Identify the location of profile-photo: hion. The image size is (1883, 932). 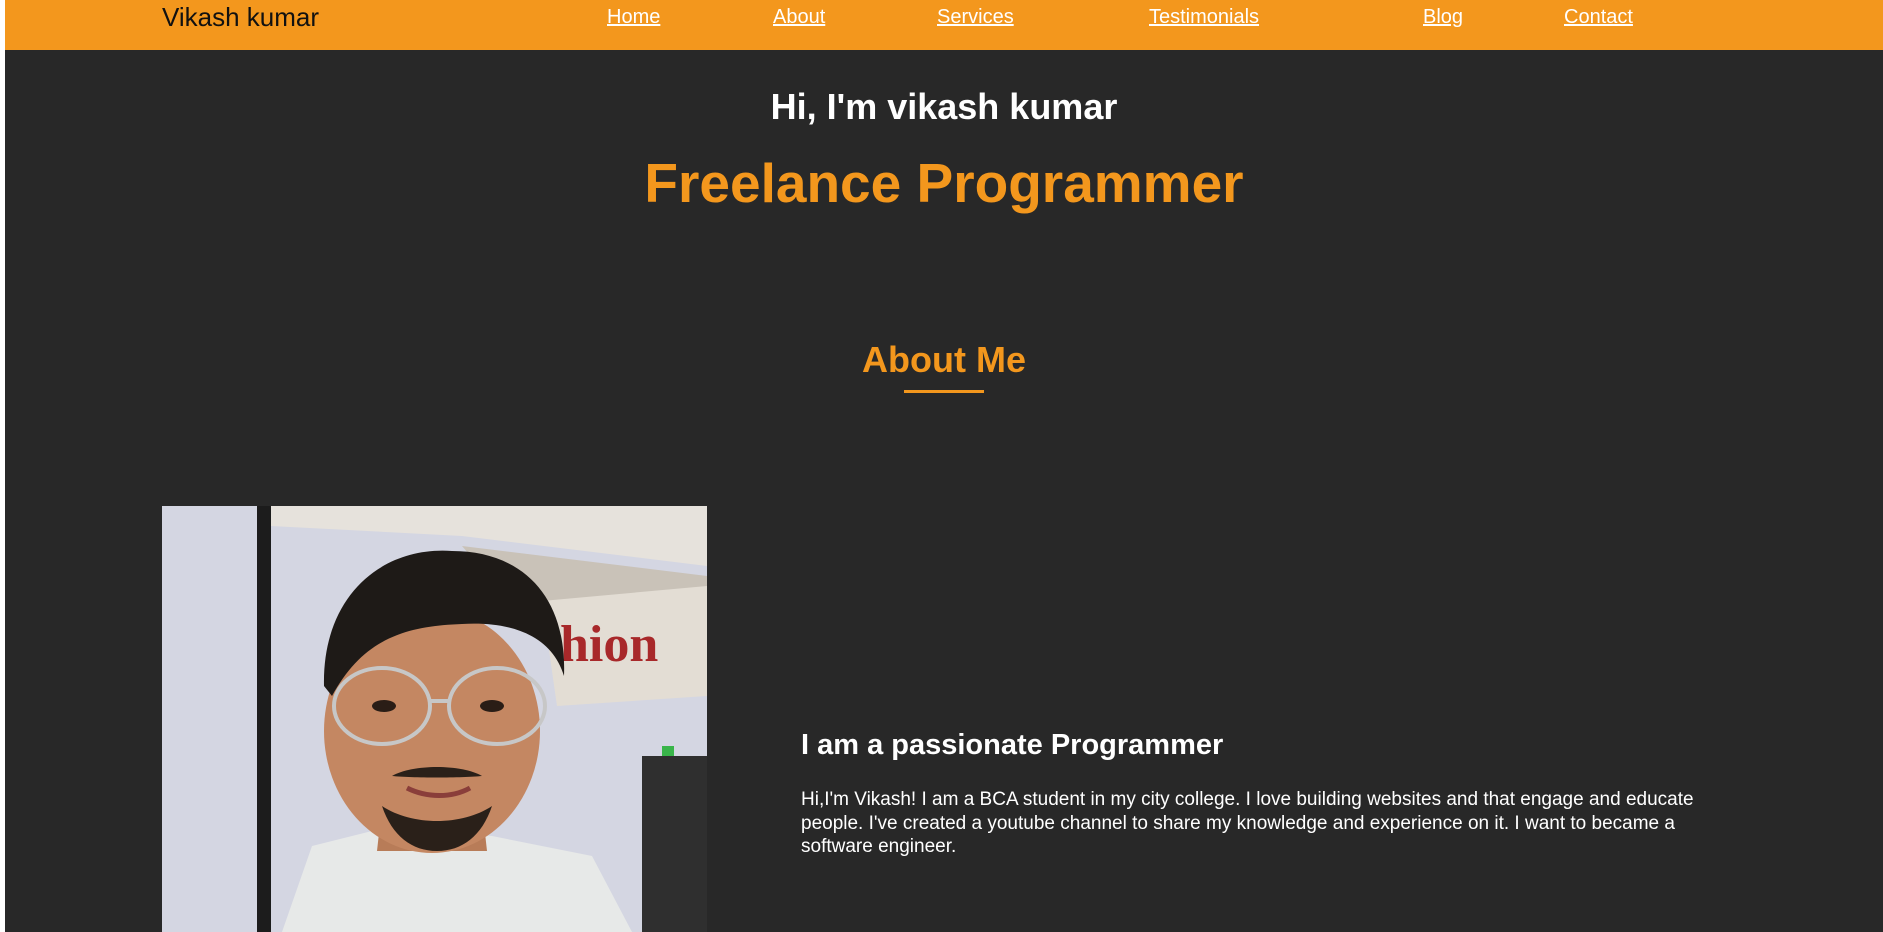
(434, 719).